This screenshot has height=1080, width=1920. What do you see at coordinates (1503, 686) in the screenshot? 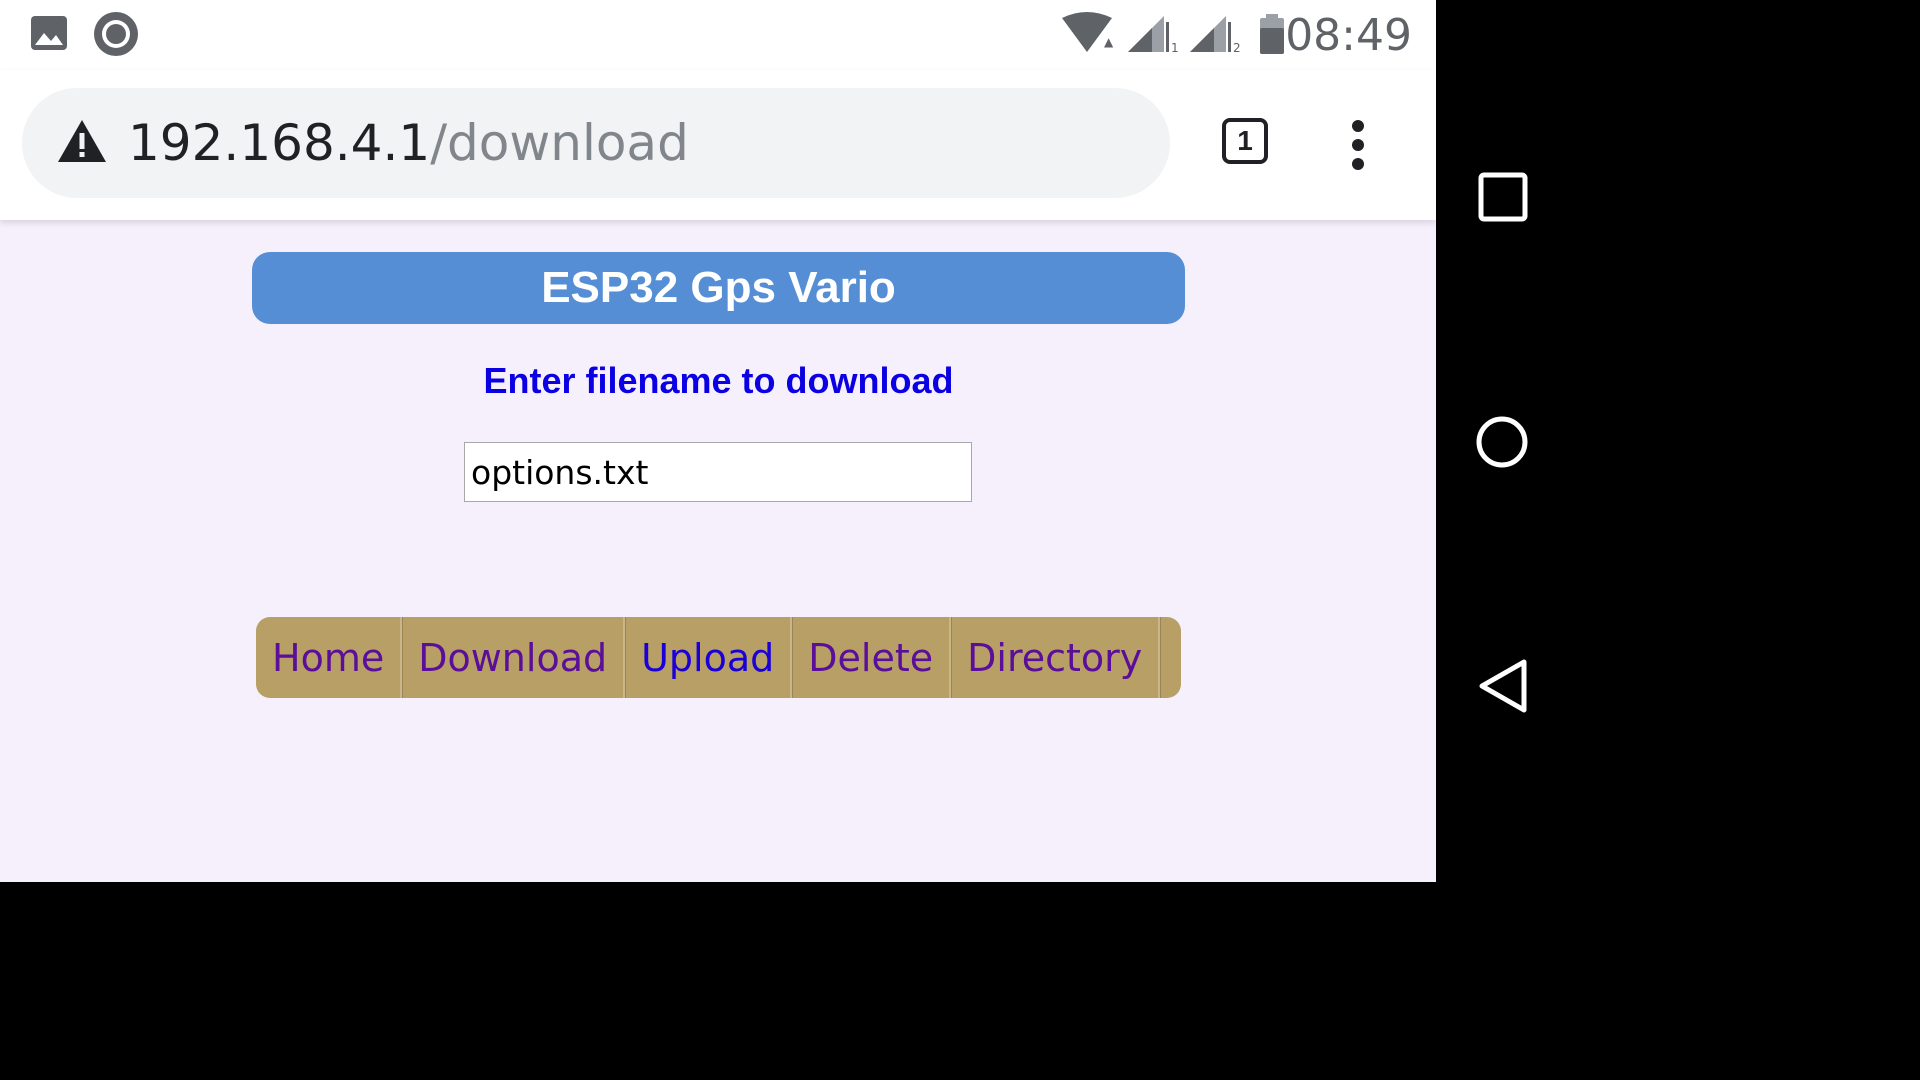
I see `back-icon` at bounding box center [1503, 686].